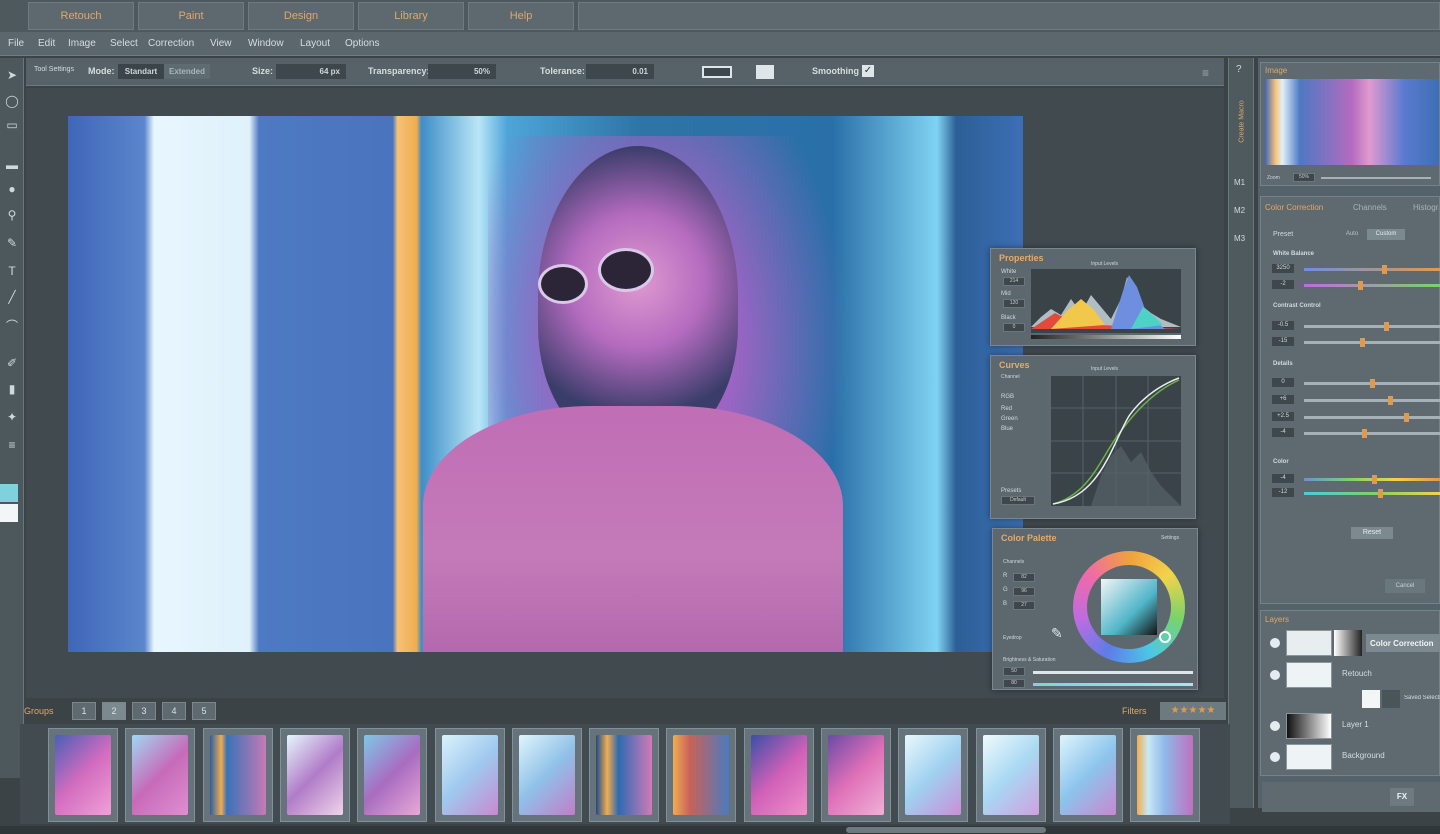  I want to click on contrast-input-1: -0.5, so click(1283, 325).